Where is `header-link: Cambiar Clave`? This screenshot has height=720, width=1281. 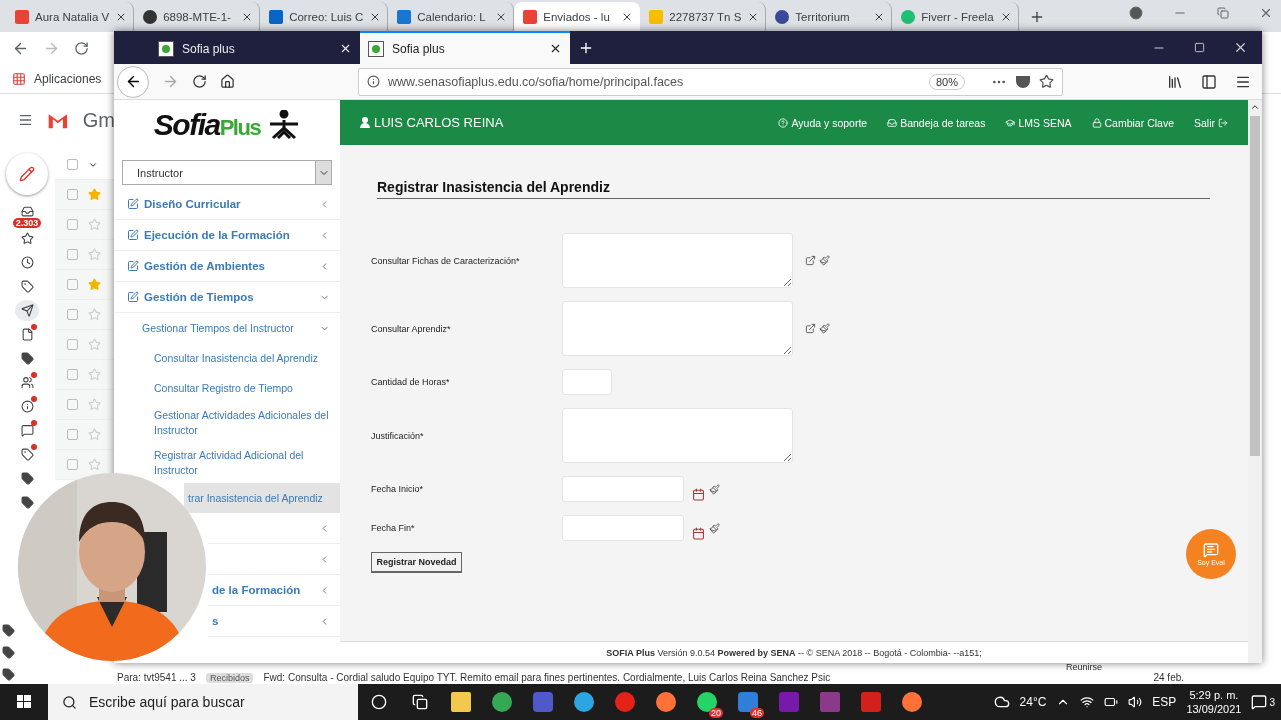
header-link: Cambiar Clave is located at coordinates (1132, 122).